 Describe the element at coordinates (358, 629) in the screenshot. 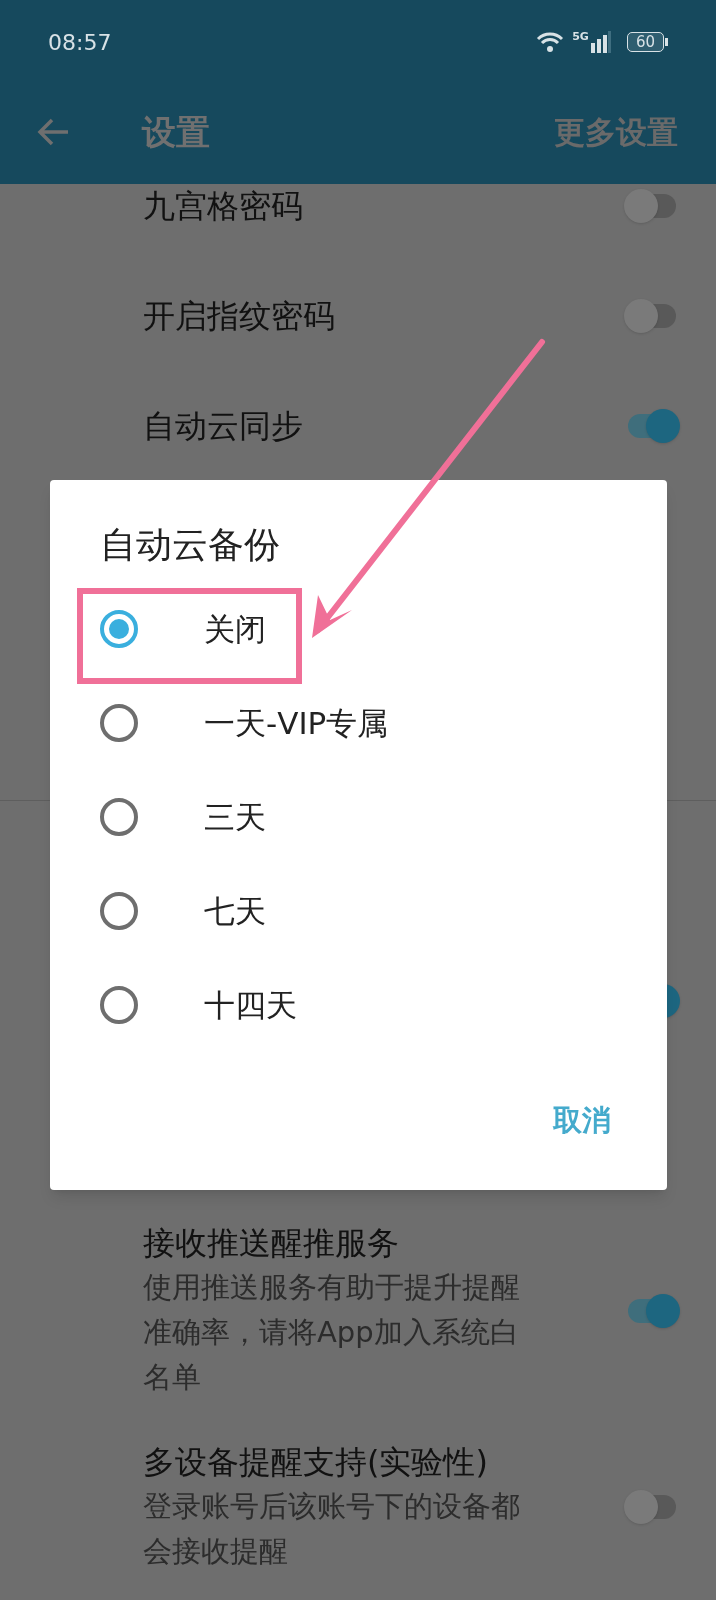

I see `radio-option: 关闭` at that location.